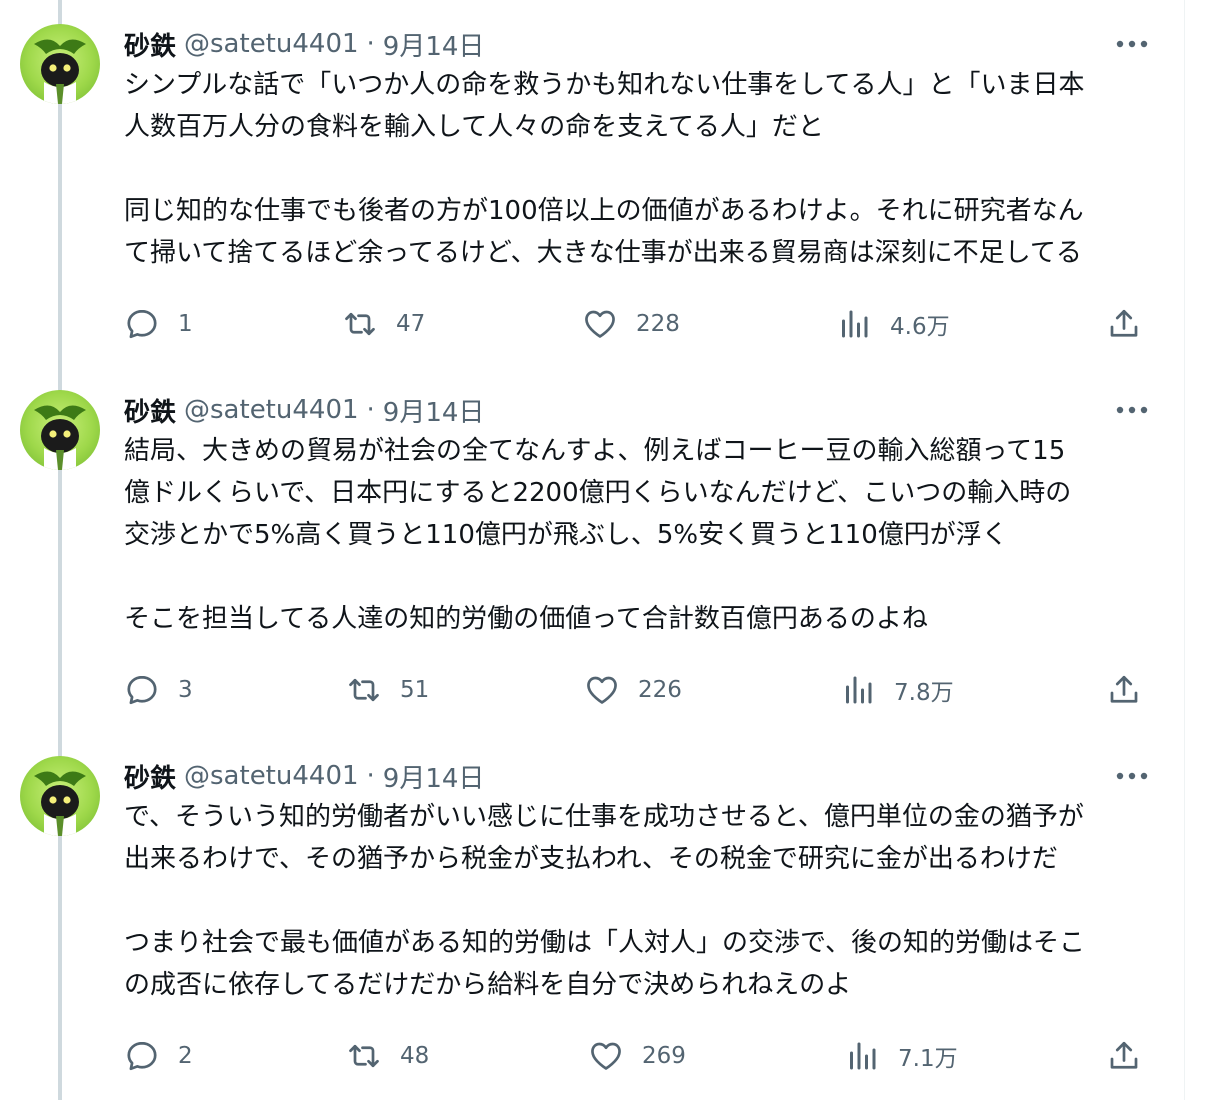 This screenshot has width=1216, height=1100. What do you see at coordinates (158, 690) in the screenshot?
I see `reply-button: 3` at bounding box center [158, 690].